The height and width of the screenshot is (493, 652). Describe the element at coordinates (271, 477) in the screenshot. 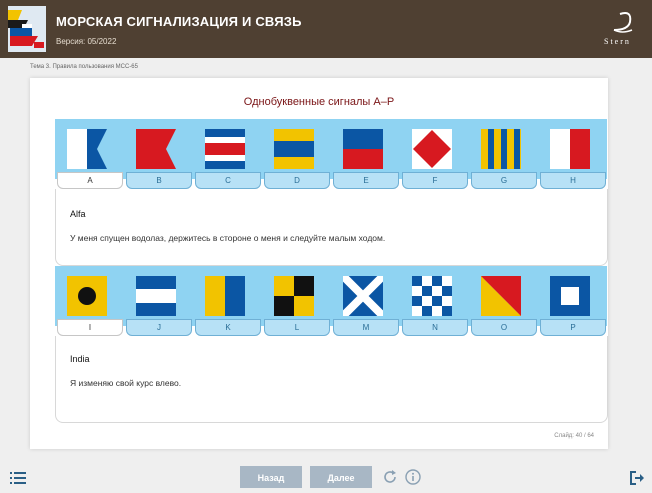

I see `back-button: Назад` at that location.